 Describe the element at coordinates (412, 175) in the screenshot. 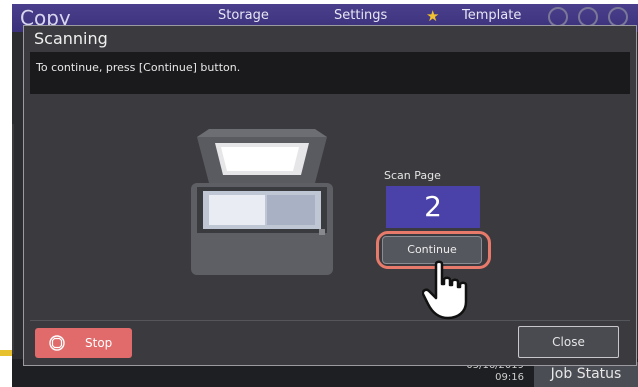

I see `scan-page-label: Scan Page` at that location.